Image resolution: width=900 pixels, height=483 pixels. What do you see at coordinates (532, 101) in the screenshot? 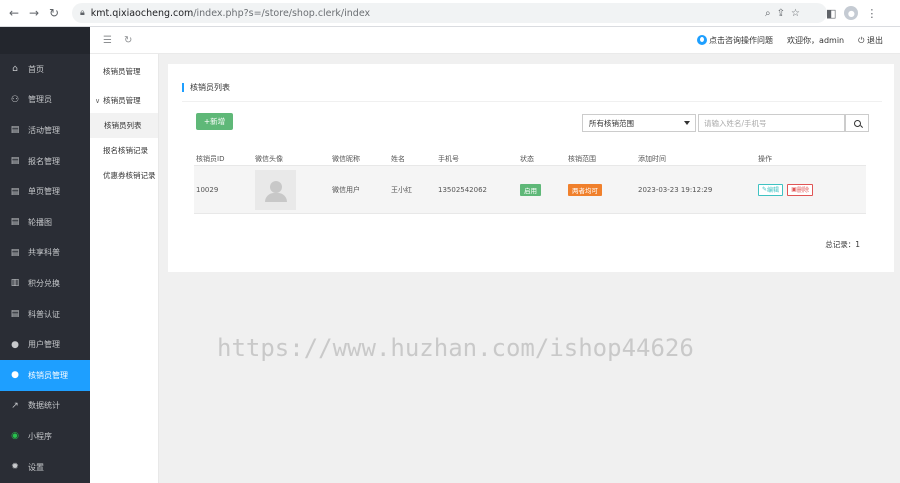
I see `divider` at bounding box center [532, 101].